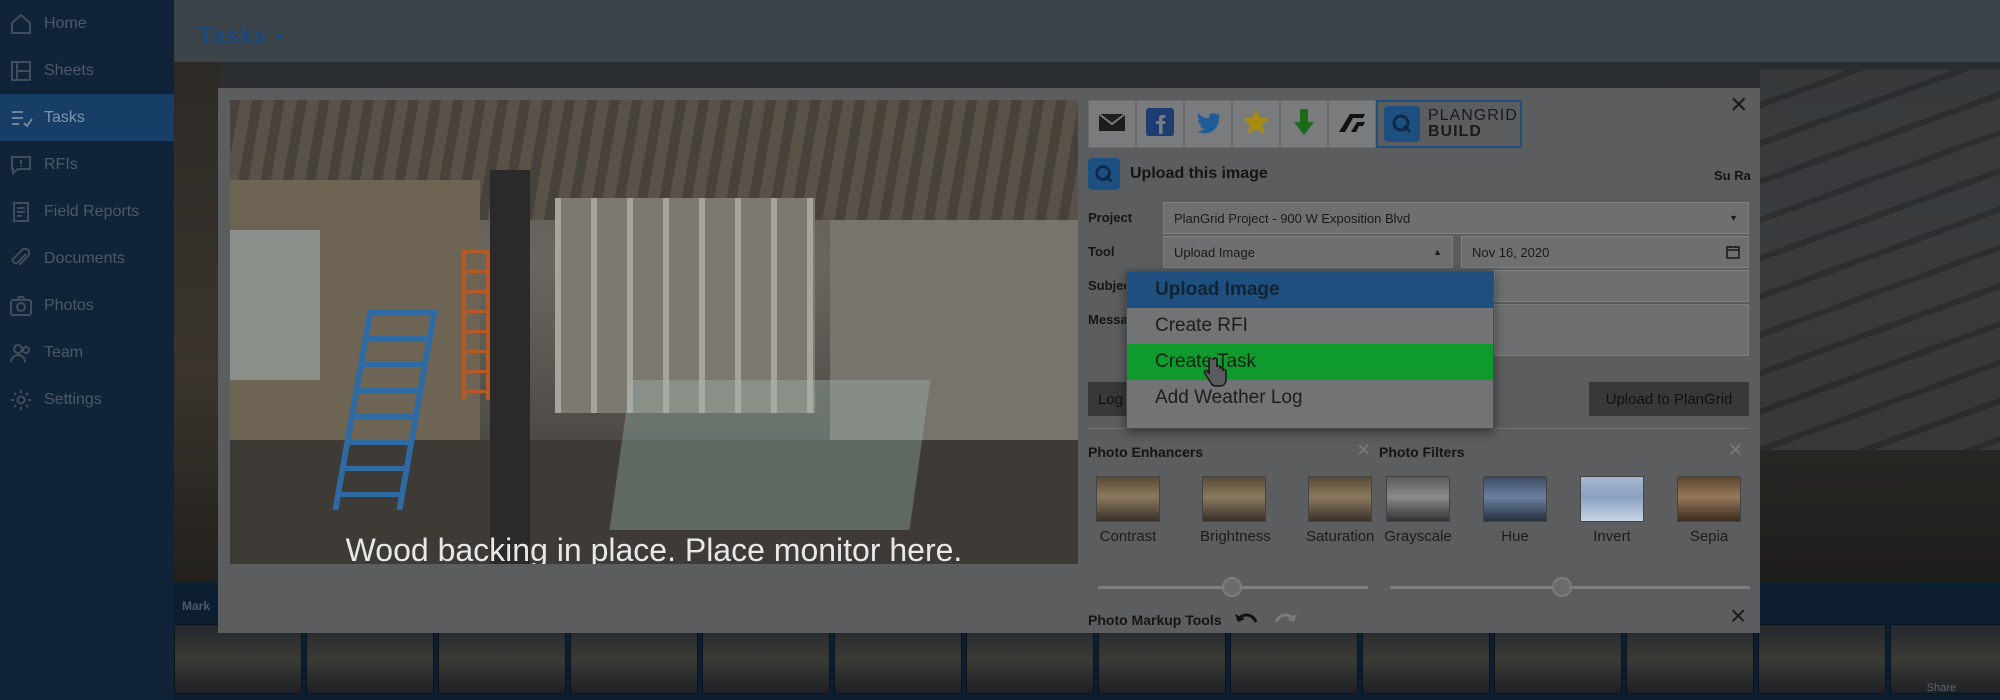 Image resolution: width=2000 pixels, height=700 pixels. Describe the element at coordinates (21, 118) in the screenshot. I see `tasks-icon` at that location.